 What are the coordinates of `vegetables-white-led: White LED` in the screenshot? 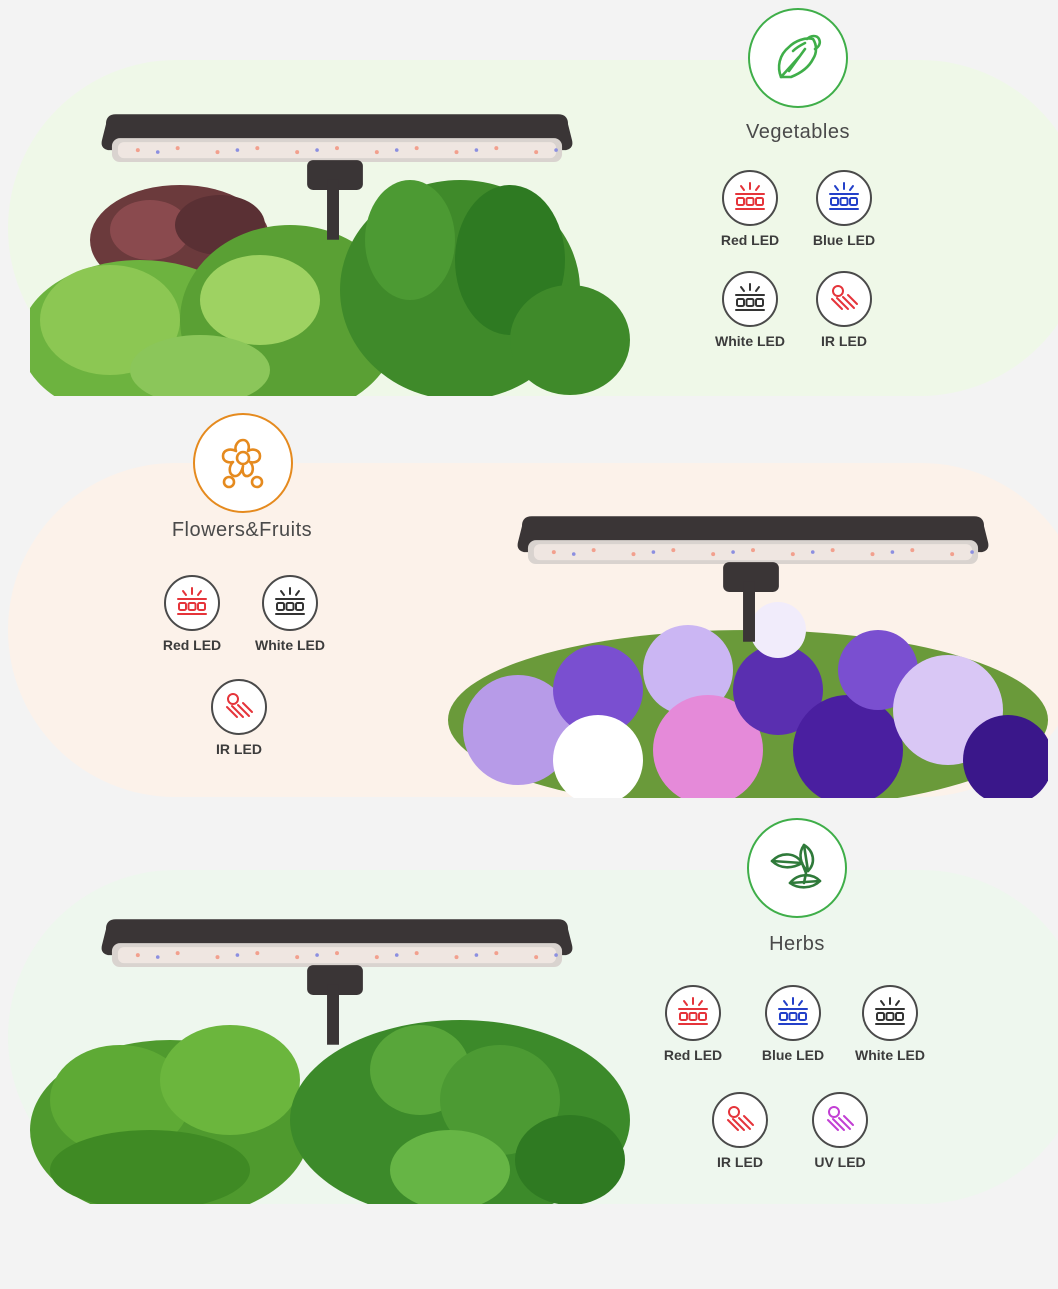 It's located at (750, 310).